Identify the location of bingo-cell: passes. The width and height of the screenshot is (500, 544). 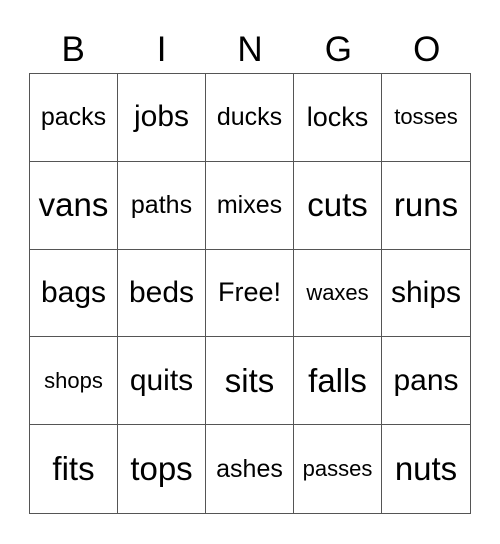
(338, 469).